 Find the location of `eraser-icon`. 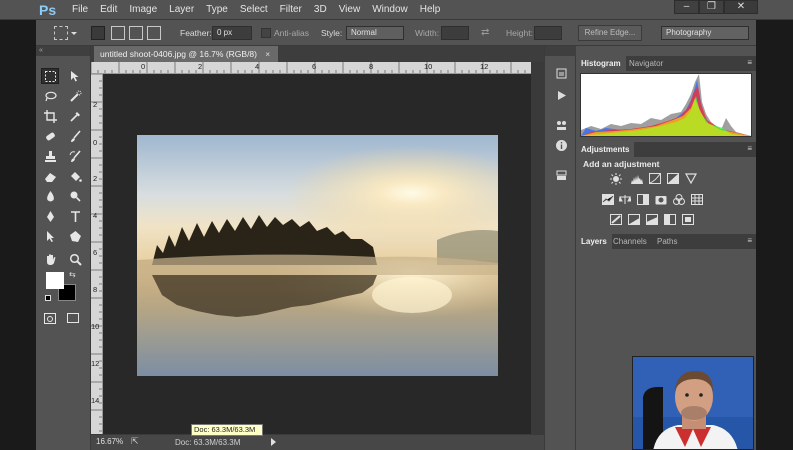

eraser-icon is located at coordinates (50, 176).